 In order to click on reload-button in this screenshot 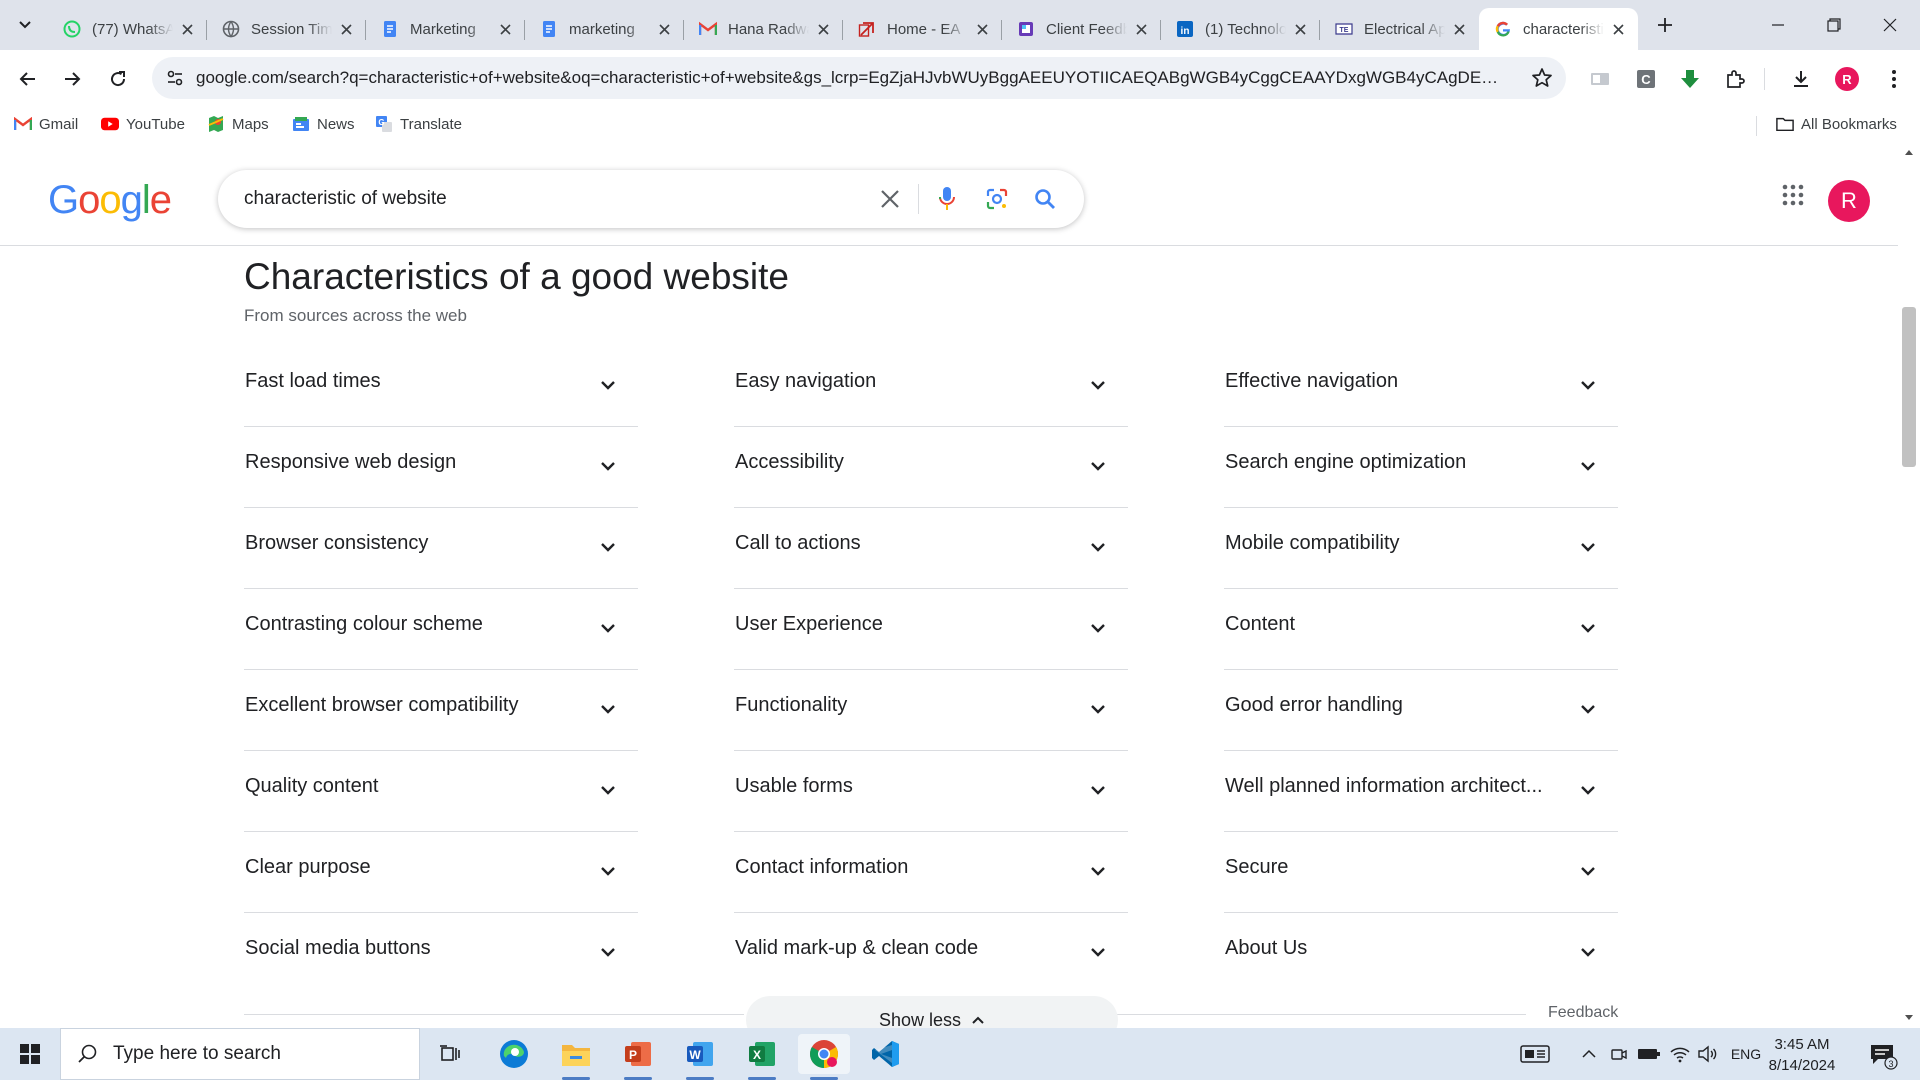, I will do `click(118, 79)`.